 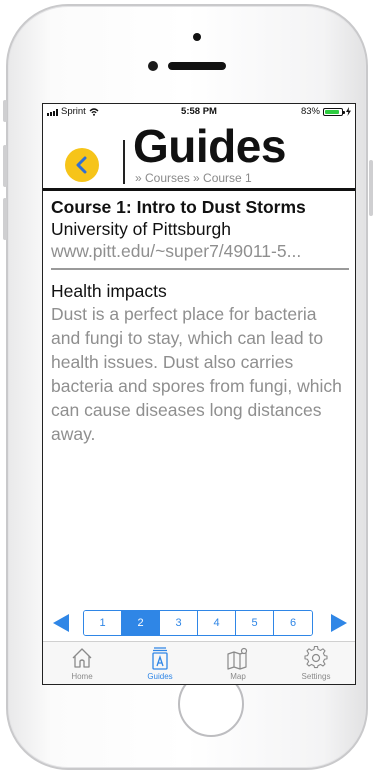 What do you see at coordinates (141, 623) in the screenshot?
I see `page-button-2: 2` at bounding box center [141, 623].